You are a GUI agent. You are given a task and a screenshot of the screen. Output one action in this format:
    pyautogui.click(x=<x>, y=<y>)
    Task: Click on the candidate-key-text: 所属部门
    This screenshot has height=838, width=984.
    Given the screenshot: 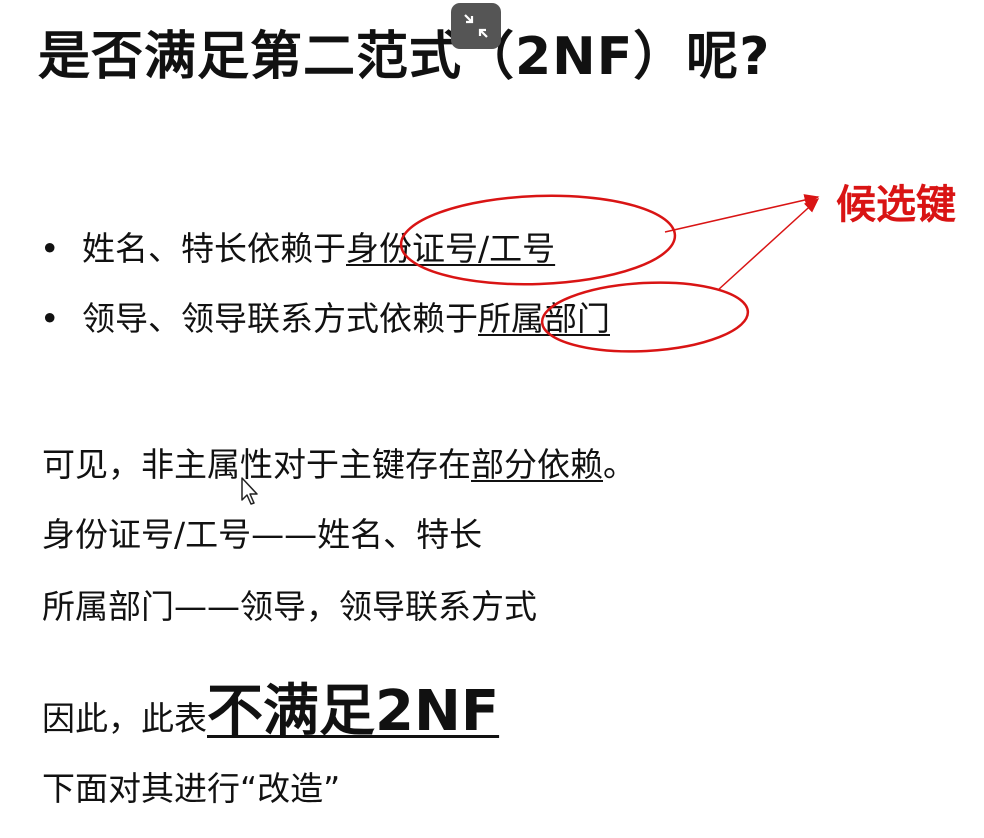 What is the action you would take?
    pyautogui.click(x=544, y=318)
    